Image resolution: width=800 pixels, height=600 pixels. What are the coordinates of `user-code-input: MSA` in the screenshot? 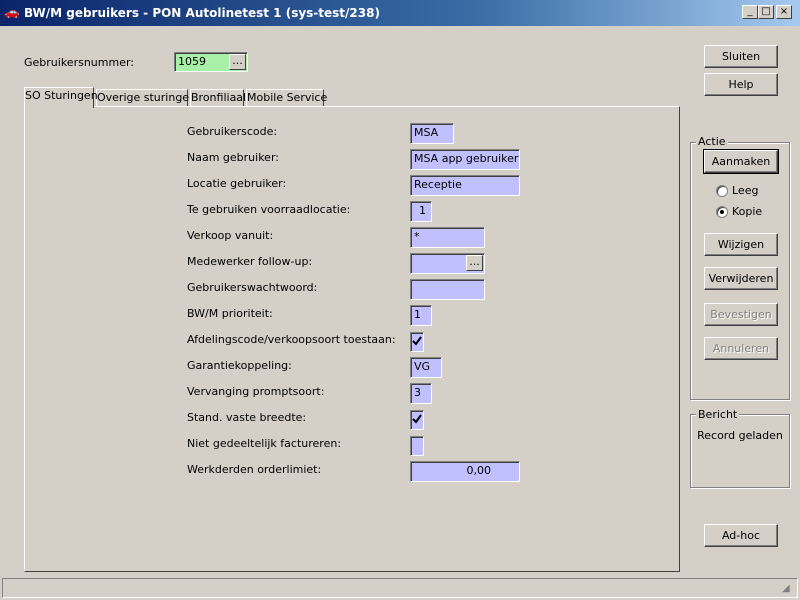 It's located at (432, 133).